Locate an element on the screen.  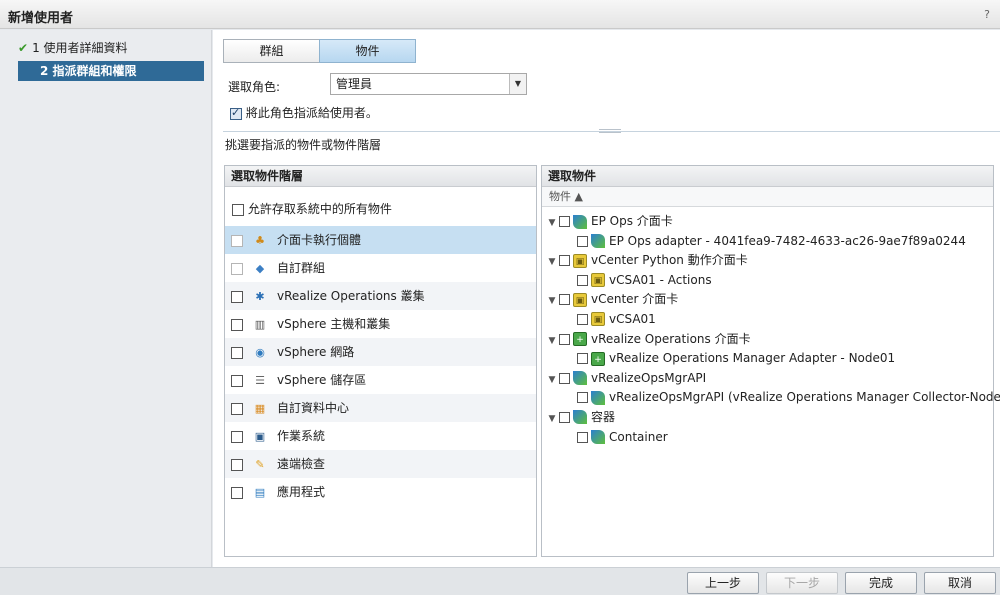
back-button: 上一步 is located at coordinates (723, 583).